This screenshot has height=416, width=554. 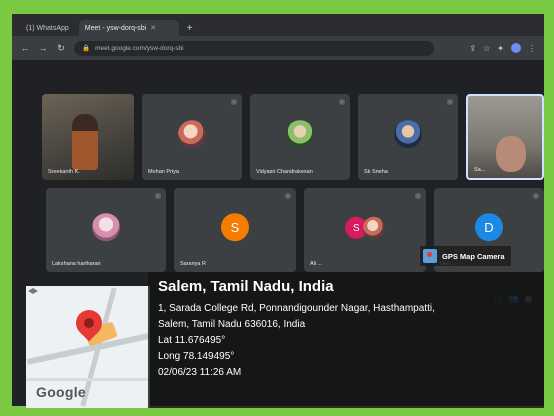 I want to click on participant-avatar: D, so click(x=489, y=227).